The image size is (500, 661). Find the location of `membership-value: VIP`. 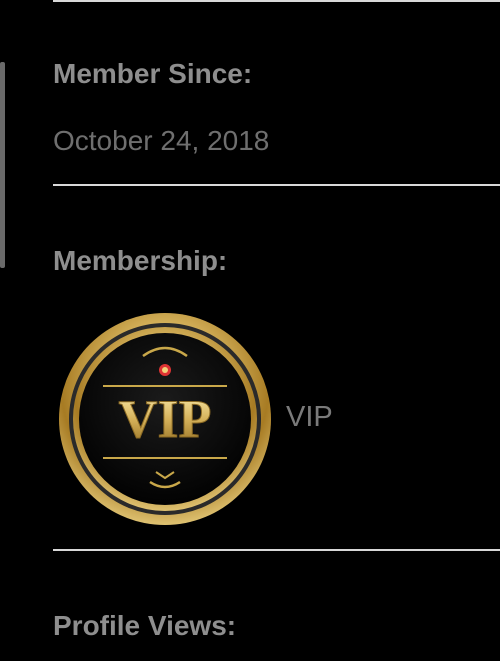

membership-value: VIP is located at coordinates (309, 417).